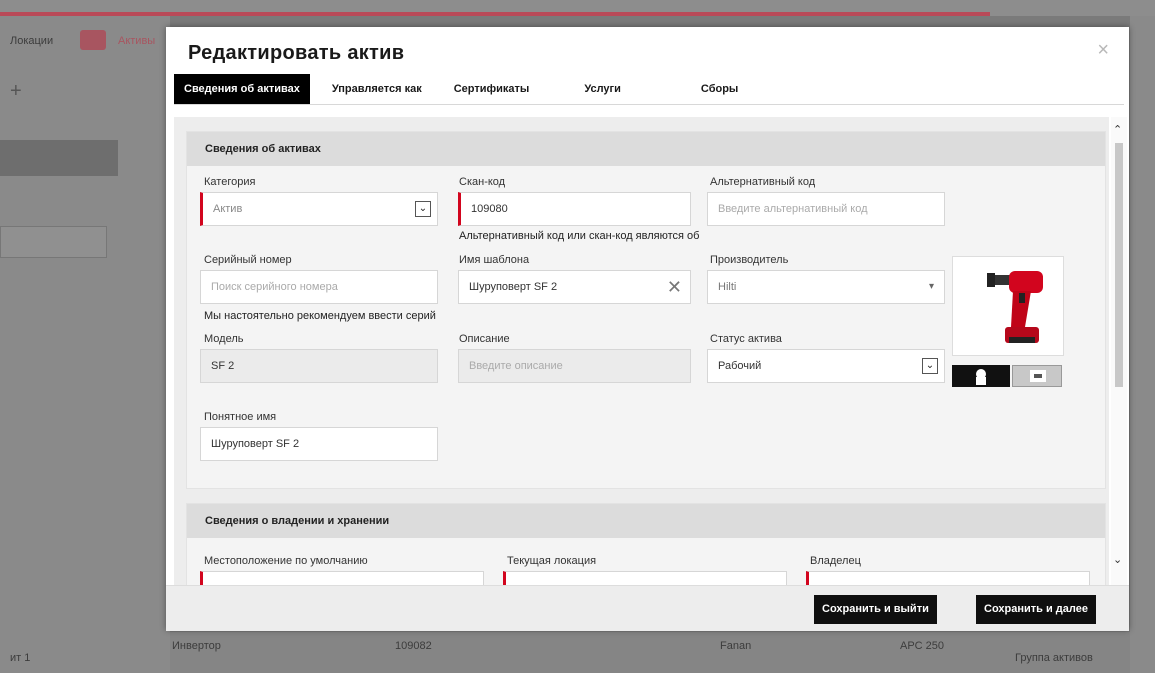  Describe the element at coordinates (727, 287) in the screenshot. I see `manufacturer-value: Hilti` at that location.